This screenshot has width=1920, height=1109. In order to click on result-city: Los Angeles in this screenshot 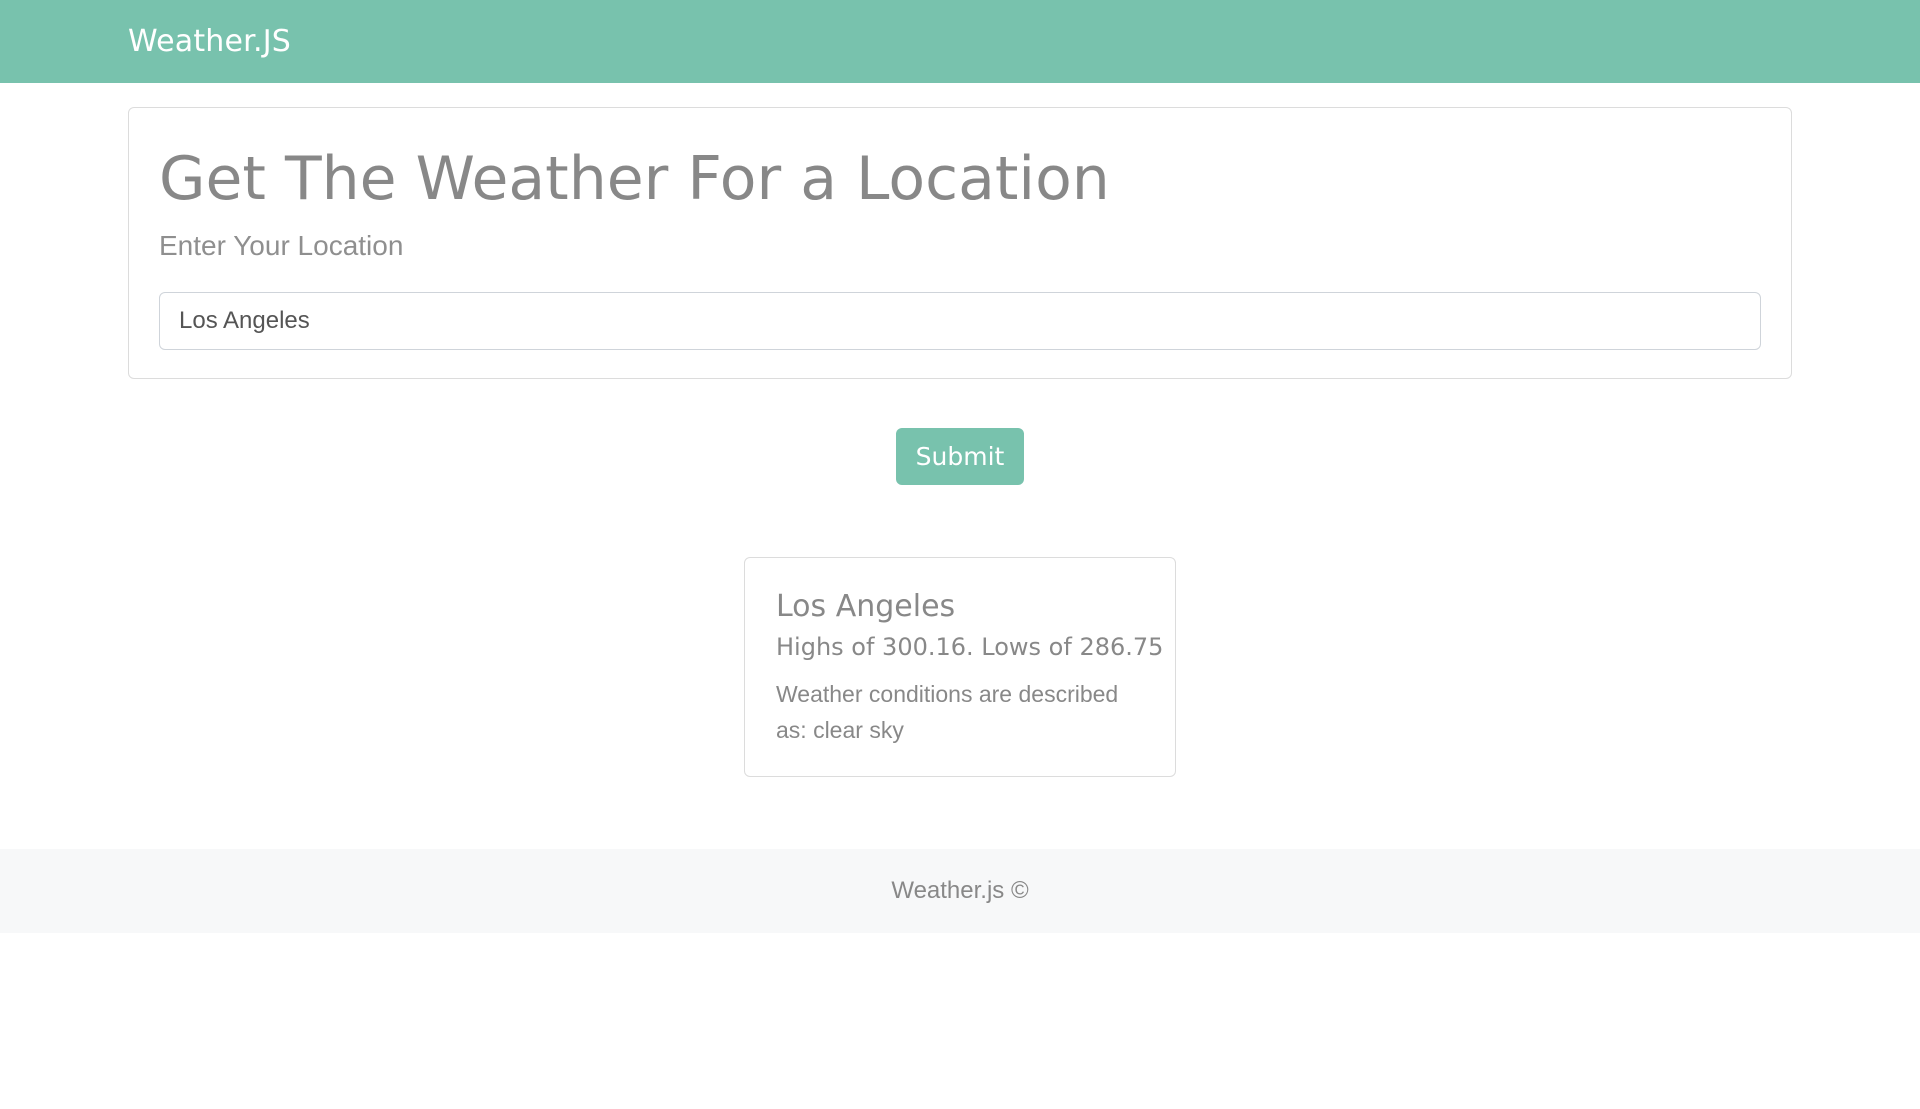, I will do `click(866, 606)`.